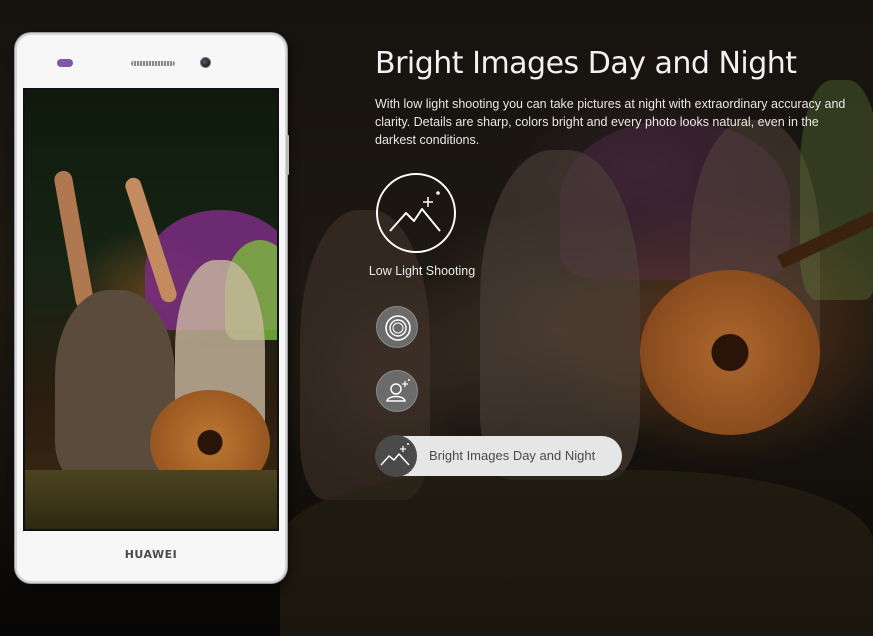 The image size is (873, 636). I want to click on pill-icon-circle, so click(396, 456).